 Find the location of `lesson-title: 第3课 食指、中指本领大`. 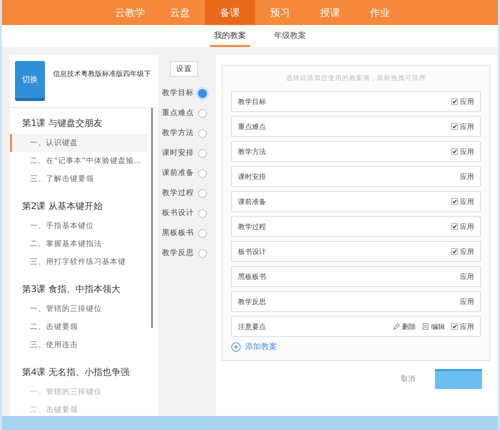

lesson-title: 第3课 食指、中指本领大 is located at coordinates (84, 290).